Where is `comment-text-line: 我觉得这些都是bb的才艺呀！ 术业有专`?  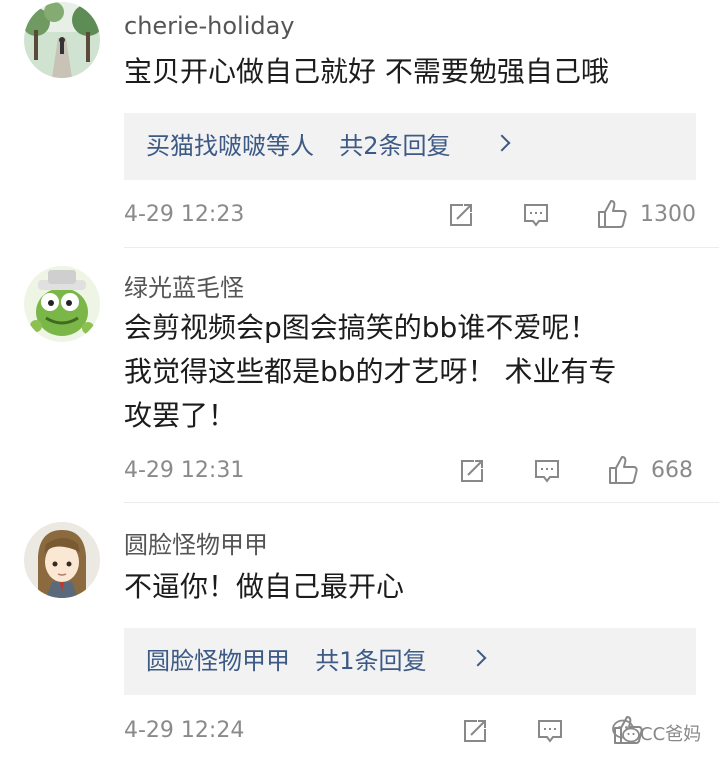 comment-text-line: 我觉得这些都是bb的才艺呀！ 术业有专 is located at coordinates (370, 371).